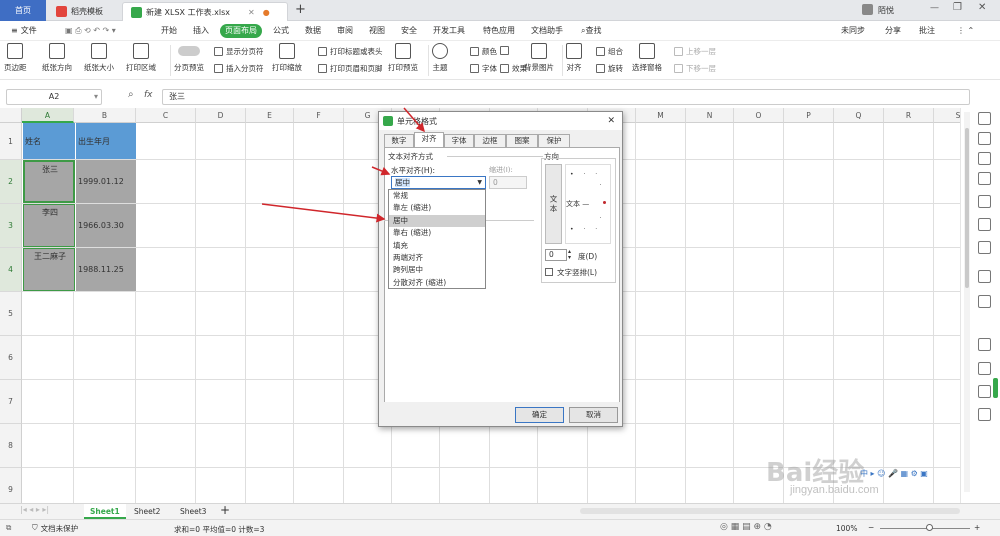 The width and height of the screenshot is (1000, 536). Describe the element at coordinates (189, 58) in the screenshot. I see `page-break-preview-button: 分页预览` at that location.